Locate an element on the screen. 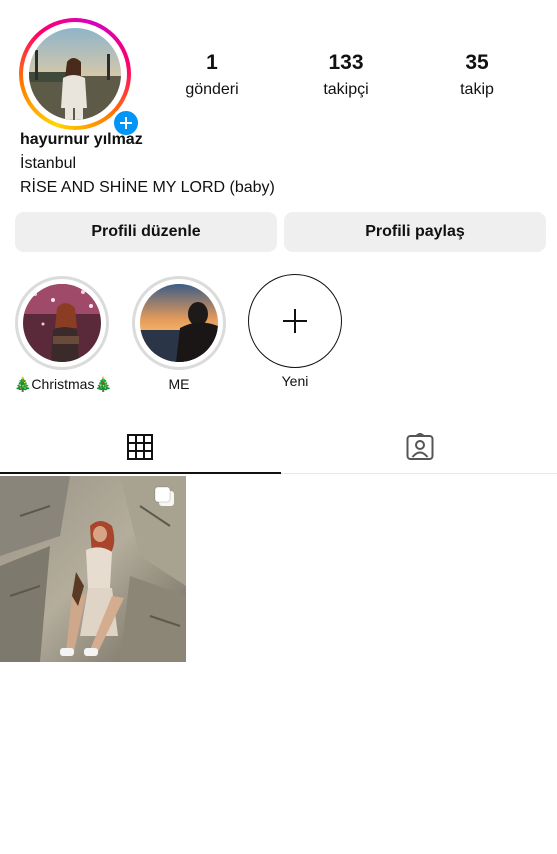  tab-posts-grid is located at coordinates (140, 447).